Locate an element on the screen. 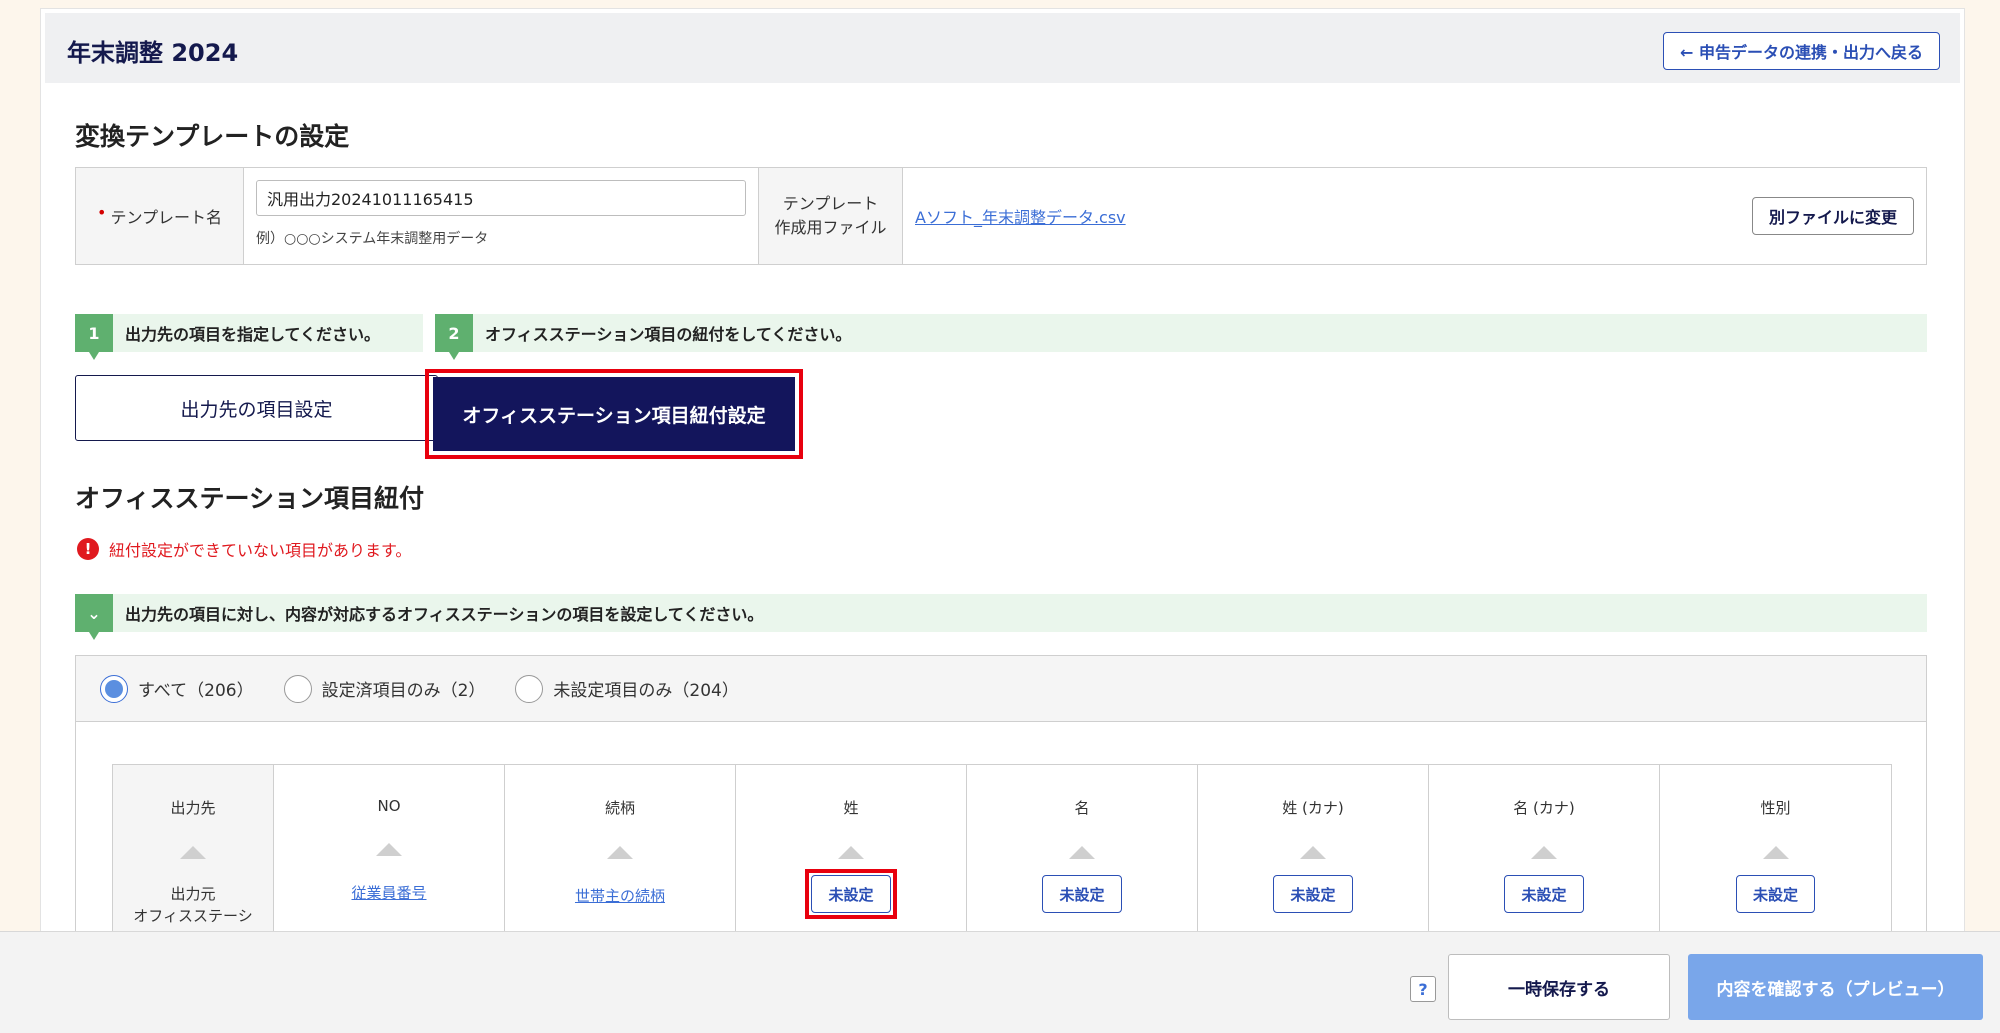 This screenshot has height=1033, width=2000. tab-mapping-settings: オフィスステーション項目紐付設定 is located at coordinates (614, 414).